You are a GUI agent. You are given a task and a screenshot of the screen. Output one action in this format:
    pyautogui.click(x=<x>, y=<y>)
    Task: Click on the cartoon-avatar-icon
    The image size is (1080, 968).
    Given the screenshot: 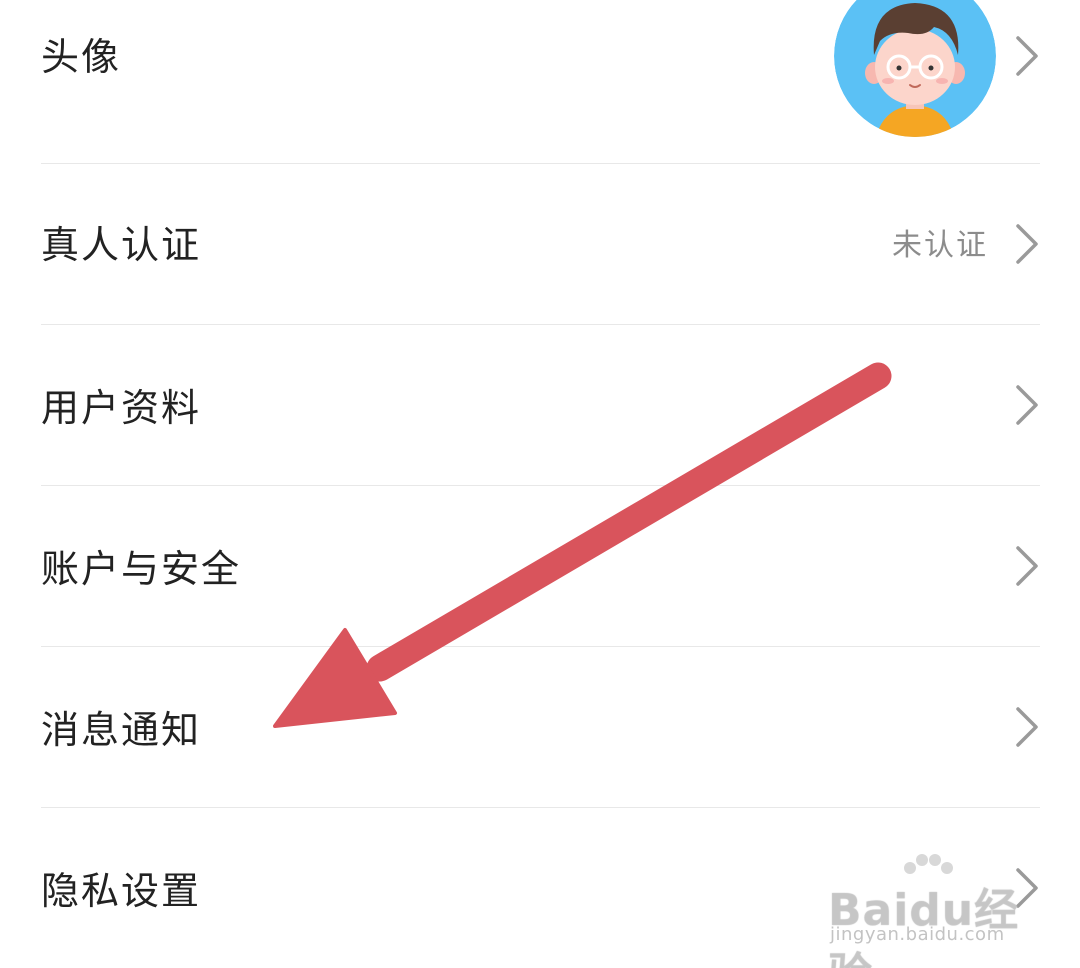 What is the action you would take?
    pyautogui.click(x=915, y=68)
    